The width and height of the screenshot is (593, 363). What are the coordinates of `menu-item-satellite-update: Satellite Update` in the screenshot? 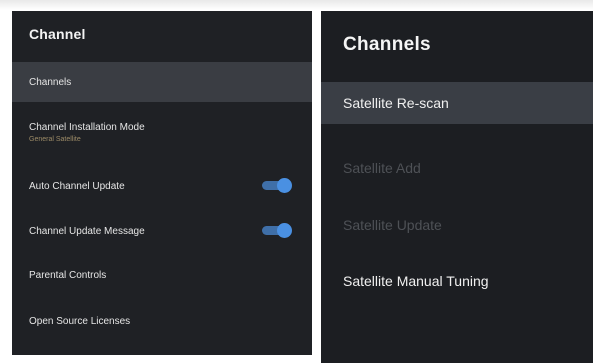 It's located at (457, 225).